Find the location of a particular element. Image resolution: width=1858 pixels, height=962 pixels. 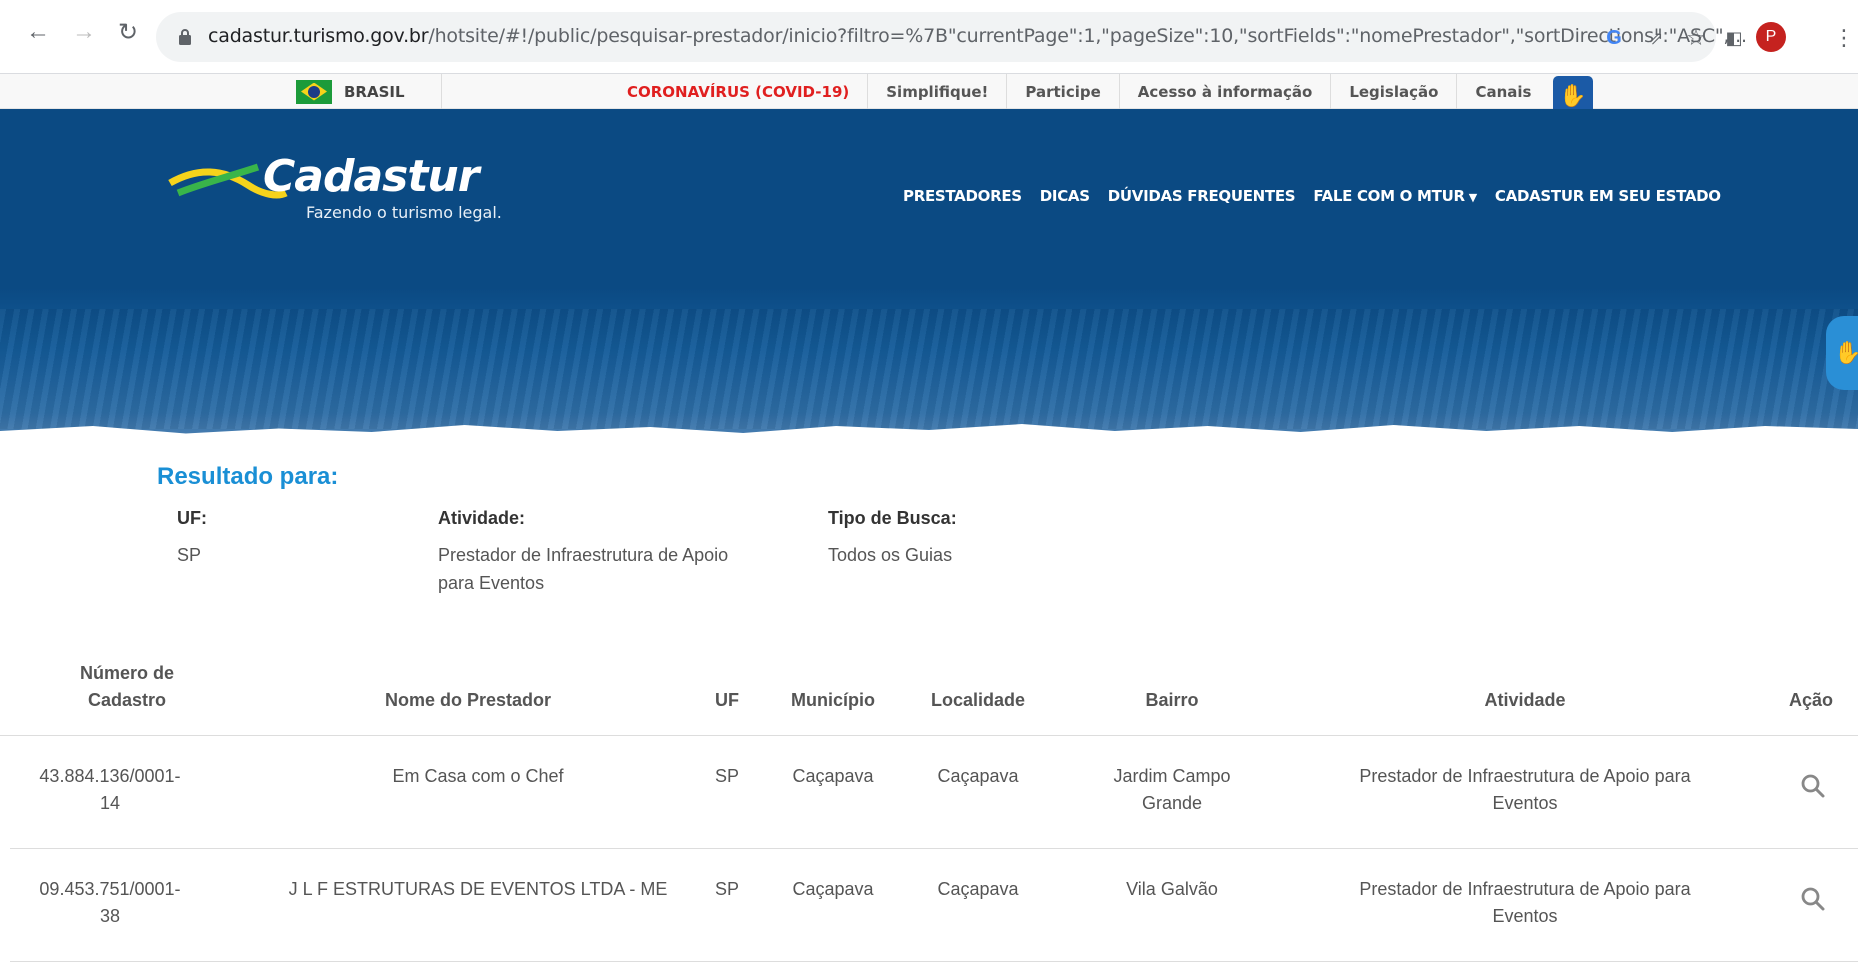

cell-numero: 09.453.751/0001-38 is located at coordinates (110, 902).